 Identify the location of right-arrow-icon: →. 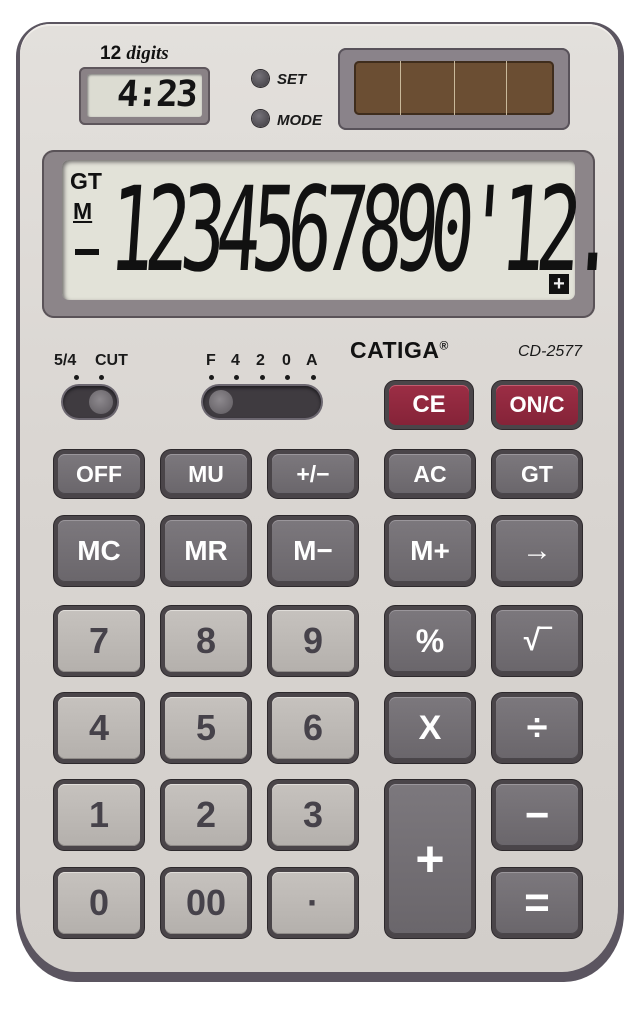
(537, 551).